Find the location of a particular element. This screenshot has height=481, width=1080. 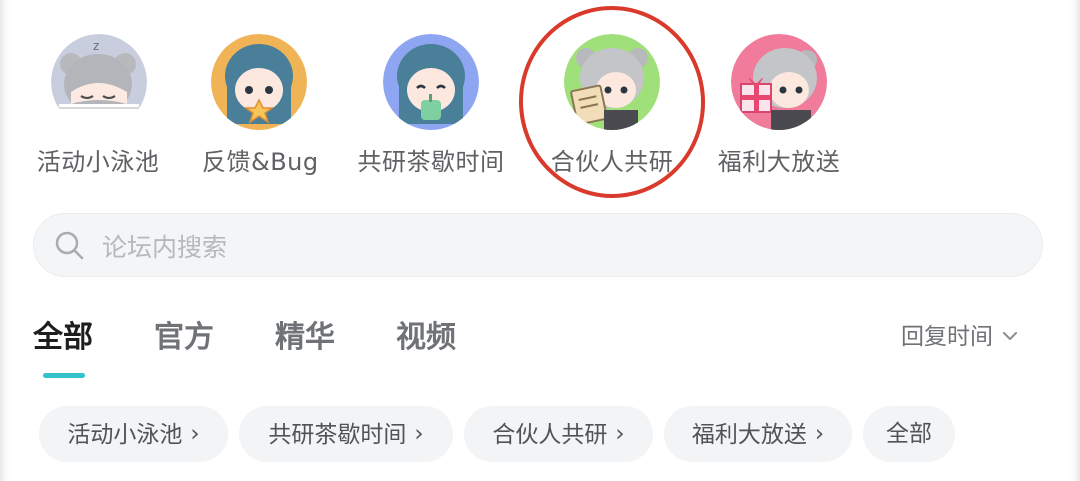

category-giveaway: 福利大放送 is located at coordinates (779, 109).